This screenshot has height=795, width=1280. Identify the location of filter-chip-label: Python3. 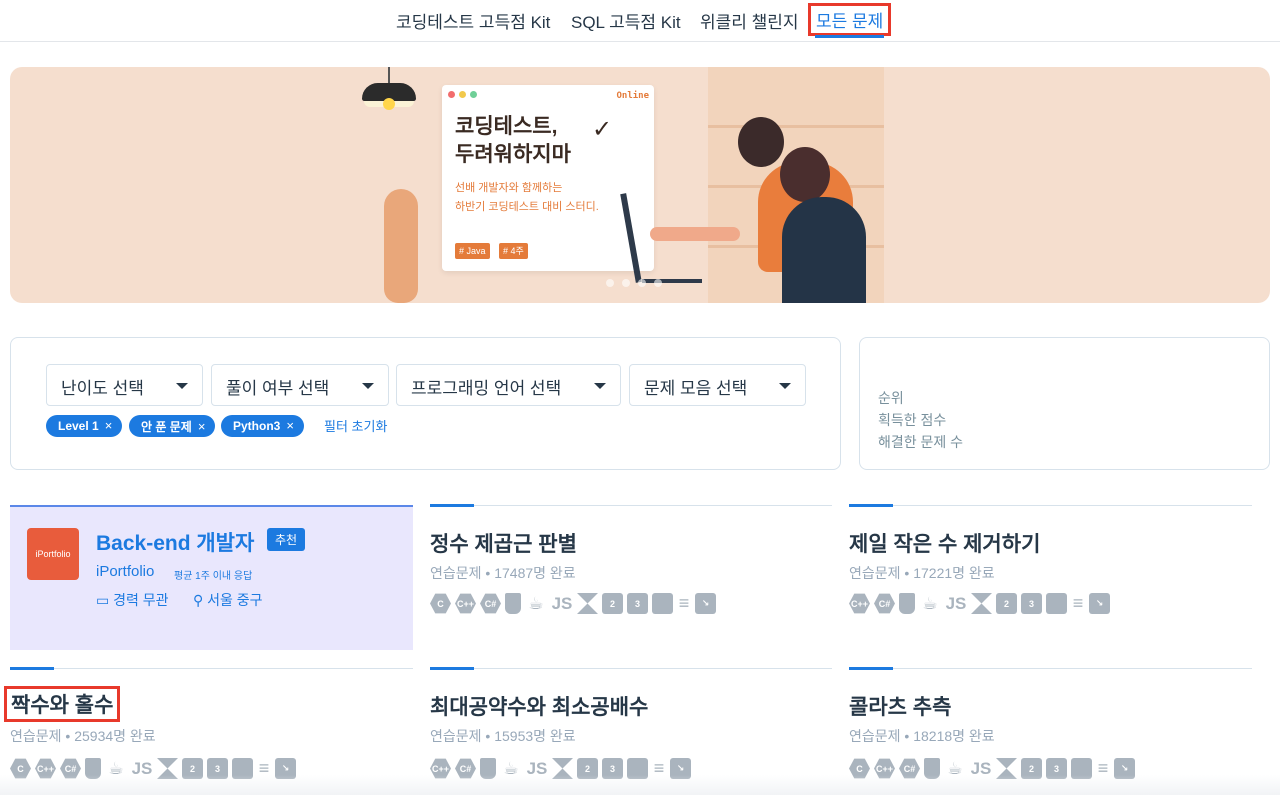
(257, 426).